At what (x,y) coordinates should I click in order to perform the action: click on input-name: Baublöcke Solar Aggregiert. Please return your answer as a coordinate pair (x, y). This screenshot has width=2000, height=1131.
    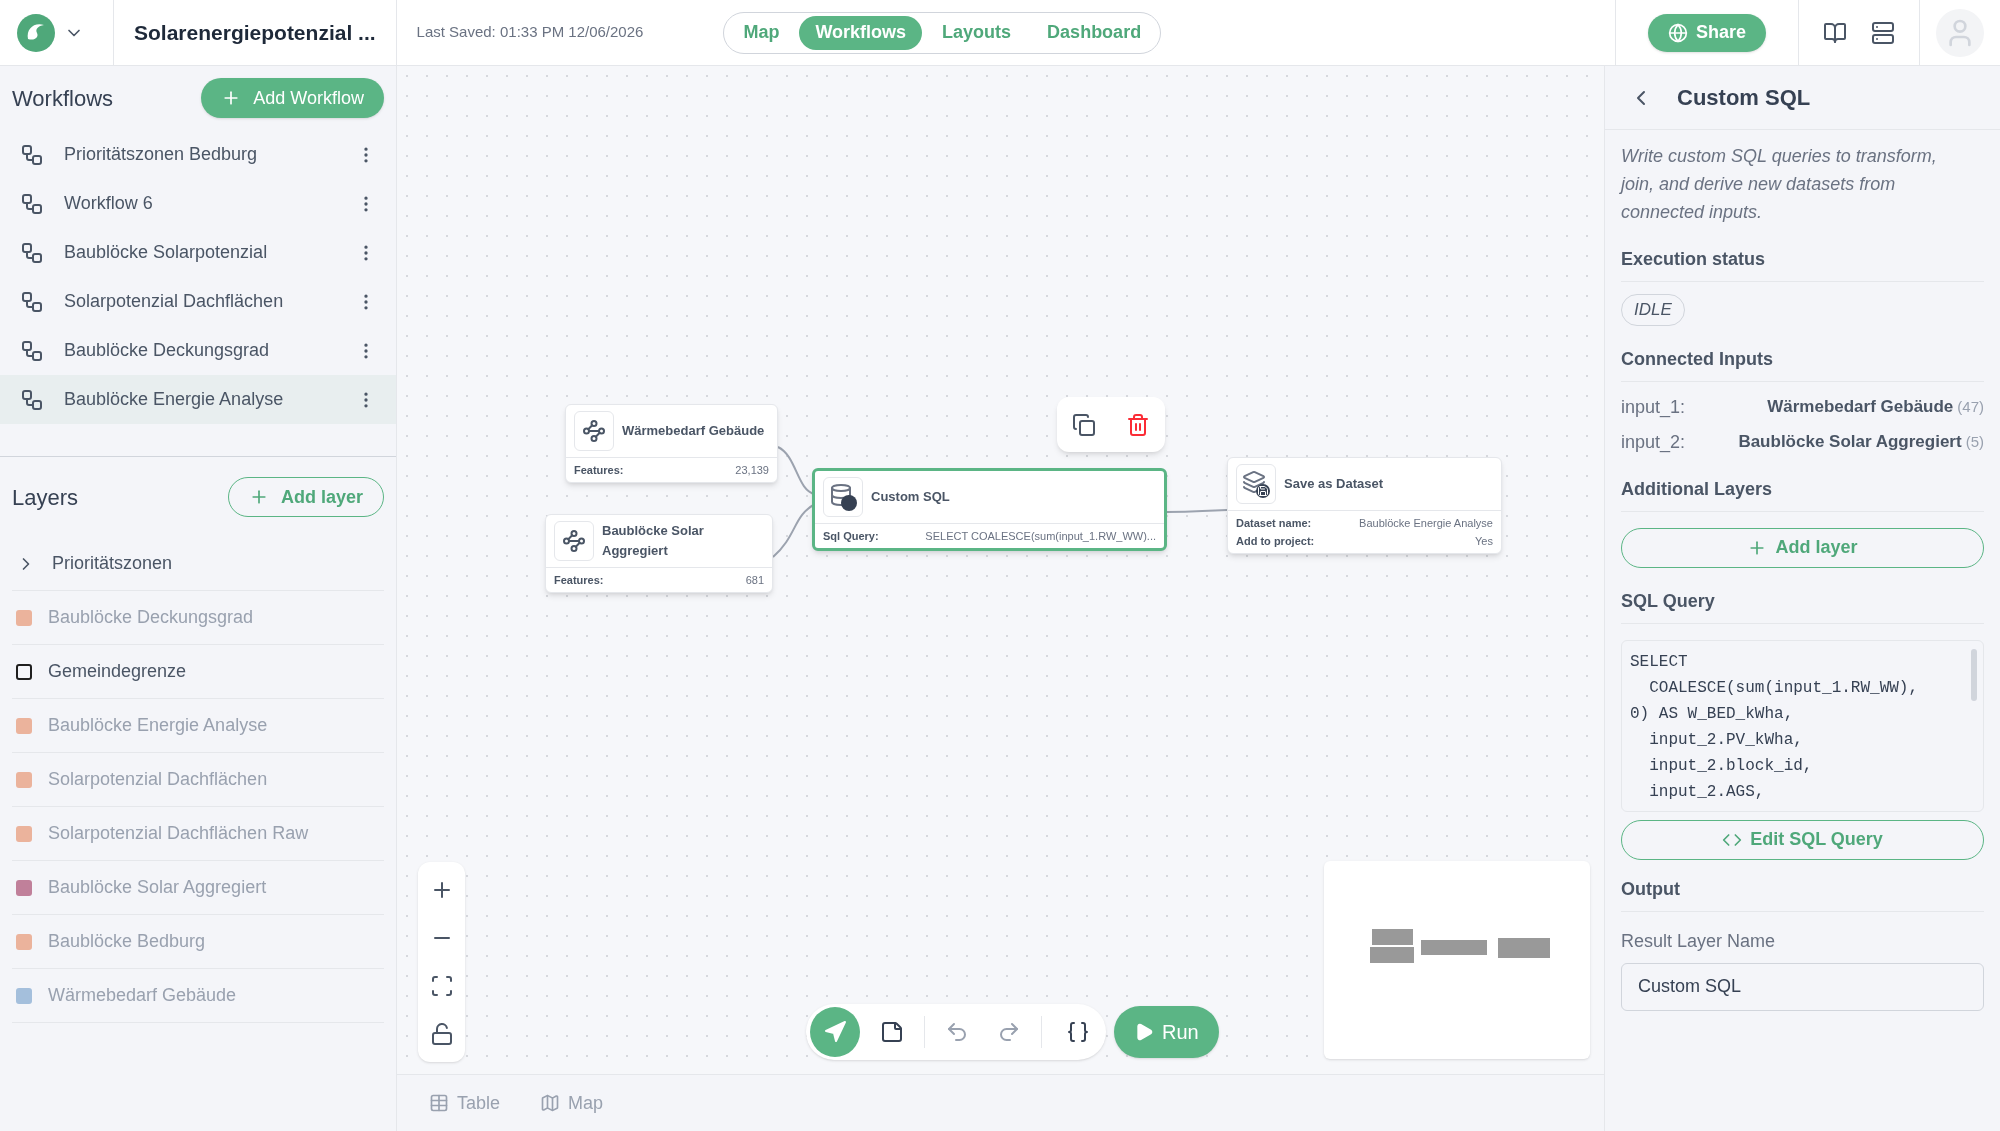
    Looking at the image, I should click on (1850, 442).